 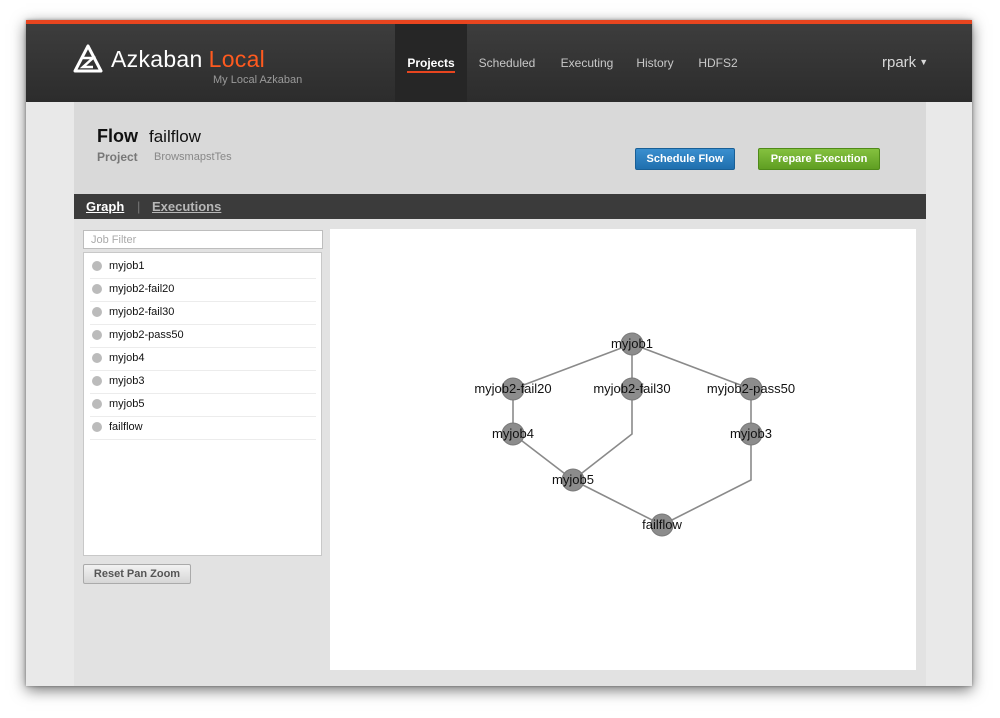 I want to click on brand-suffix: Local, so click(x=237, y=59).